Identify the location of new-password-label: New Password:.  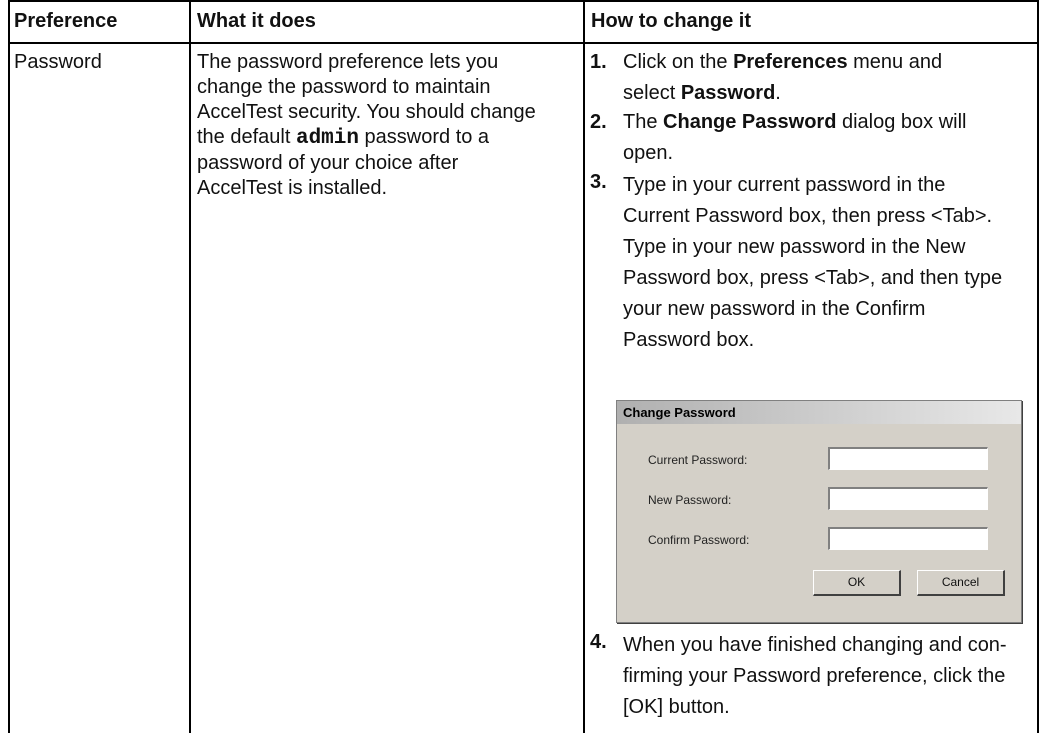
(690, 500).